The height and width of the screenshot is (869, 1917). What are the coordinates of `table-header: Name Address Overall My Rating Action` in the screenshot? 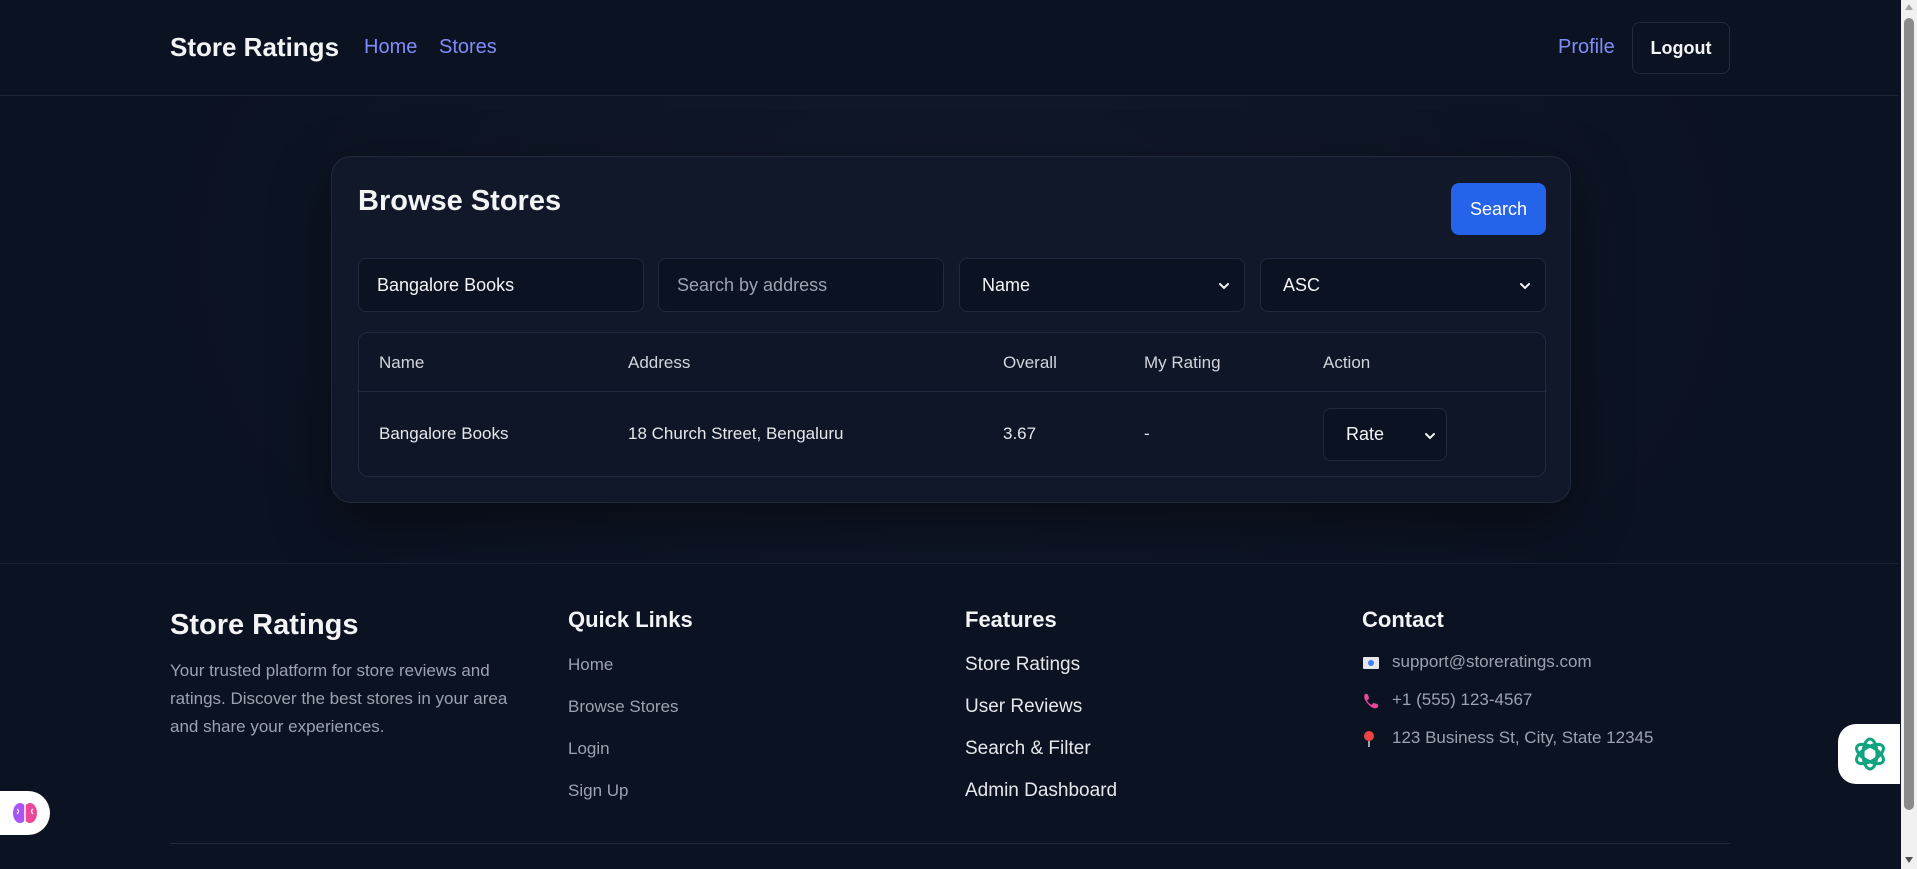 It's located at (952, 362).